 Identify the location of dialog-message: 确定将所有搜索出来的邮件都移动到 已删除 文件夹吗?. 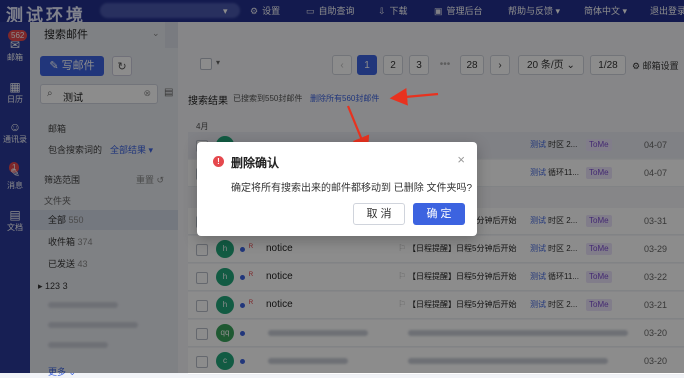
(352, 188).